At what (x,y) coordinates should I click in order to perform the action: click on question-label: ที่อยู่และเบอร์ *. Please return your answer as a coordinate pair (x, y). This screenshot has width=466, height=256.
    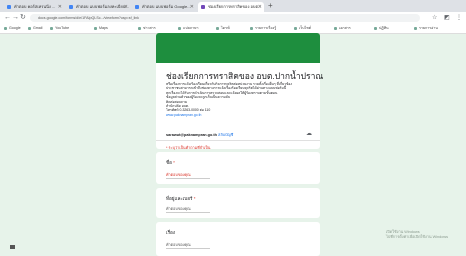
    Looking at the image, I should click on (181, 198).